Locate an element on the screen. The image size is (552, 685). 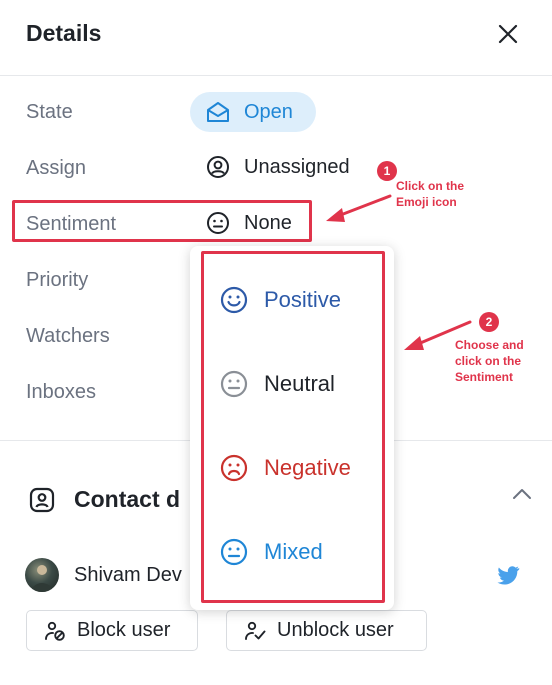
contact-name: Shivam Dev is located at coordinates (128, 575).